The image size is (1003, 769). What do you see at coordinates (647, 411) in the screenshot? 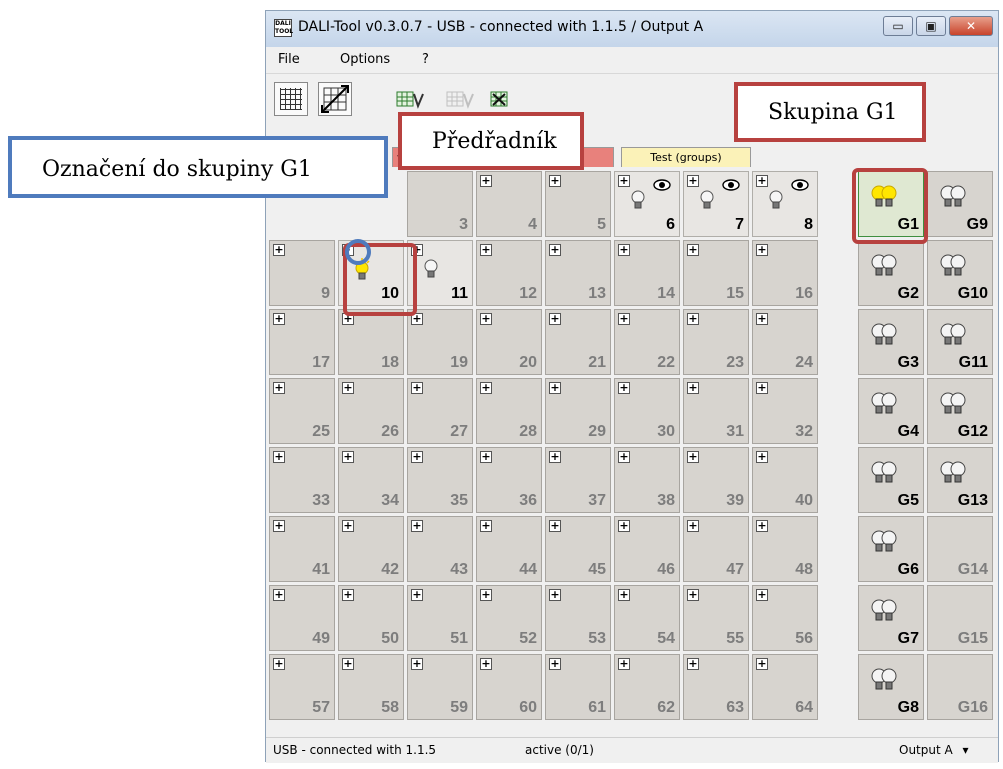
I see `device-cell-30: +30` at bounding box center [647, 411].